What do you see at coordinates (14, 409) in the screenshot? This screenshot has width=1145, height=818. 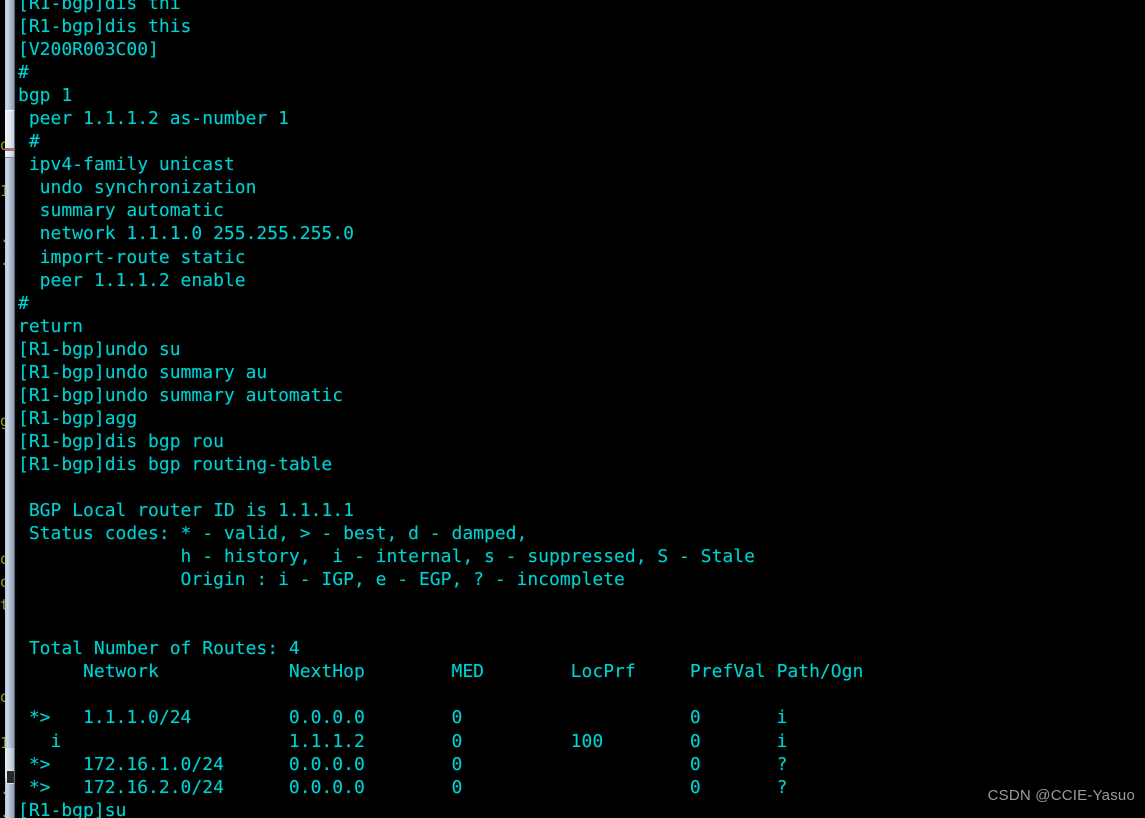 I see `window-border-highlight` at bounding box center [14, 409].